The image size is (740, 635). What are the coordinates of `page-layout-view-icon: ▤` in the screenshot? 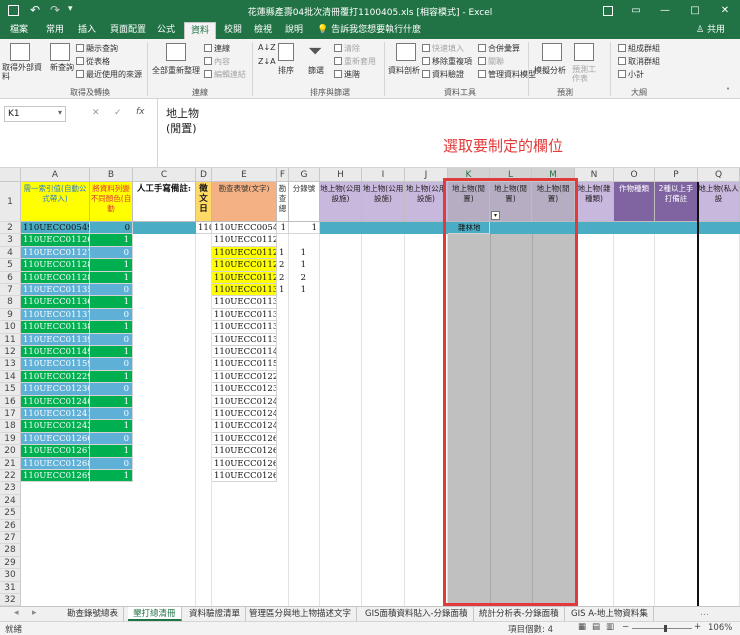 It's located at (596, 627).